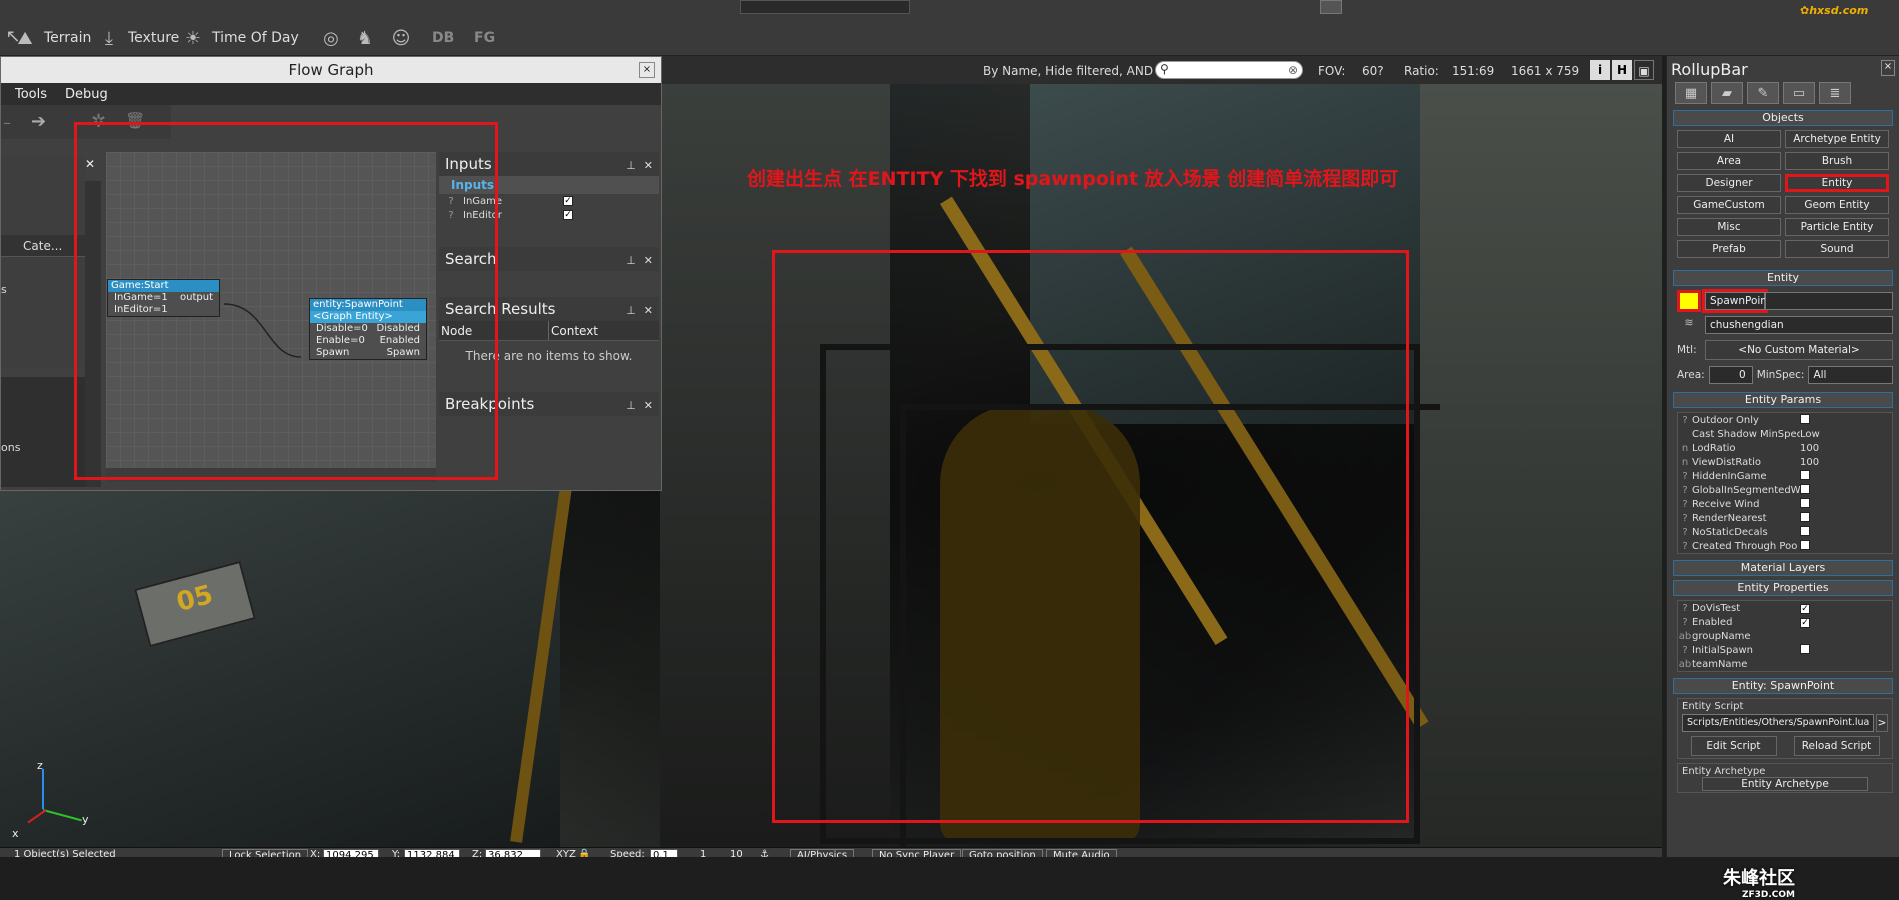  What do you see at coordinates (1331, 7) in the screenshot?
I see `toolbar-dropdown-arrow` at bounding box center [1331, 7].